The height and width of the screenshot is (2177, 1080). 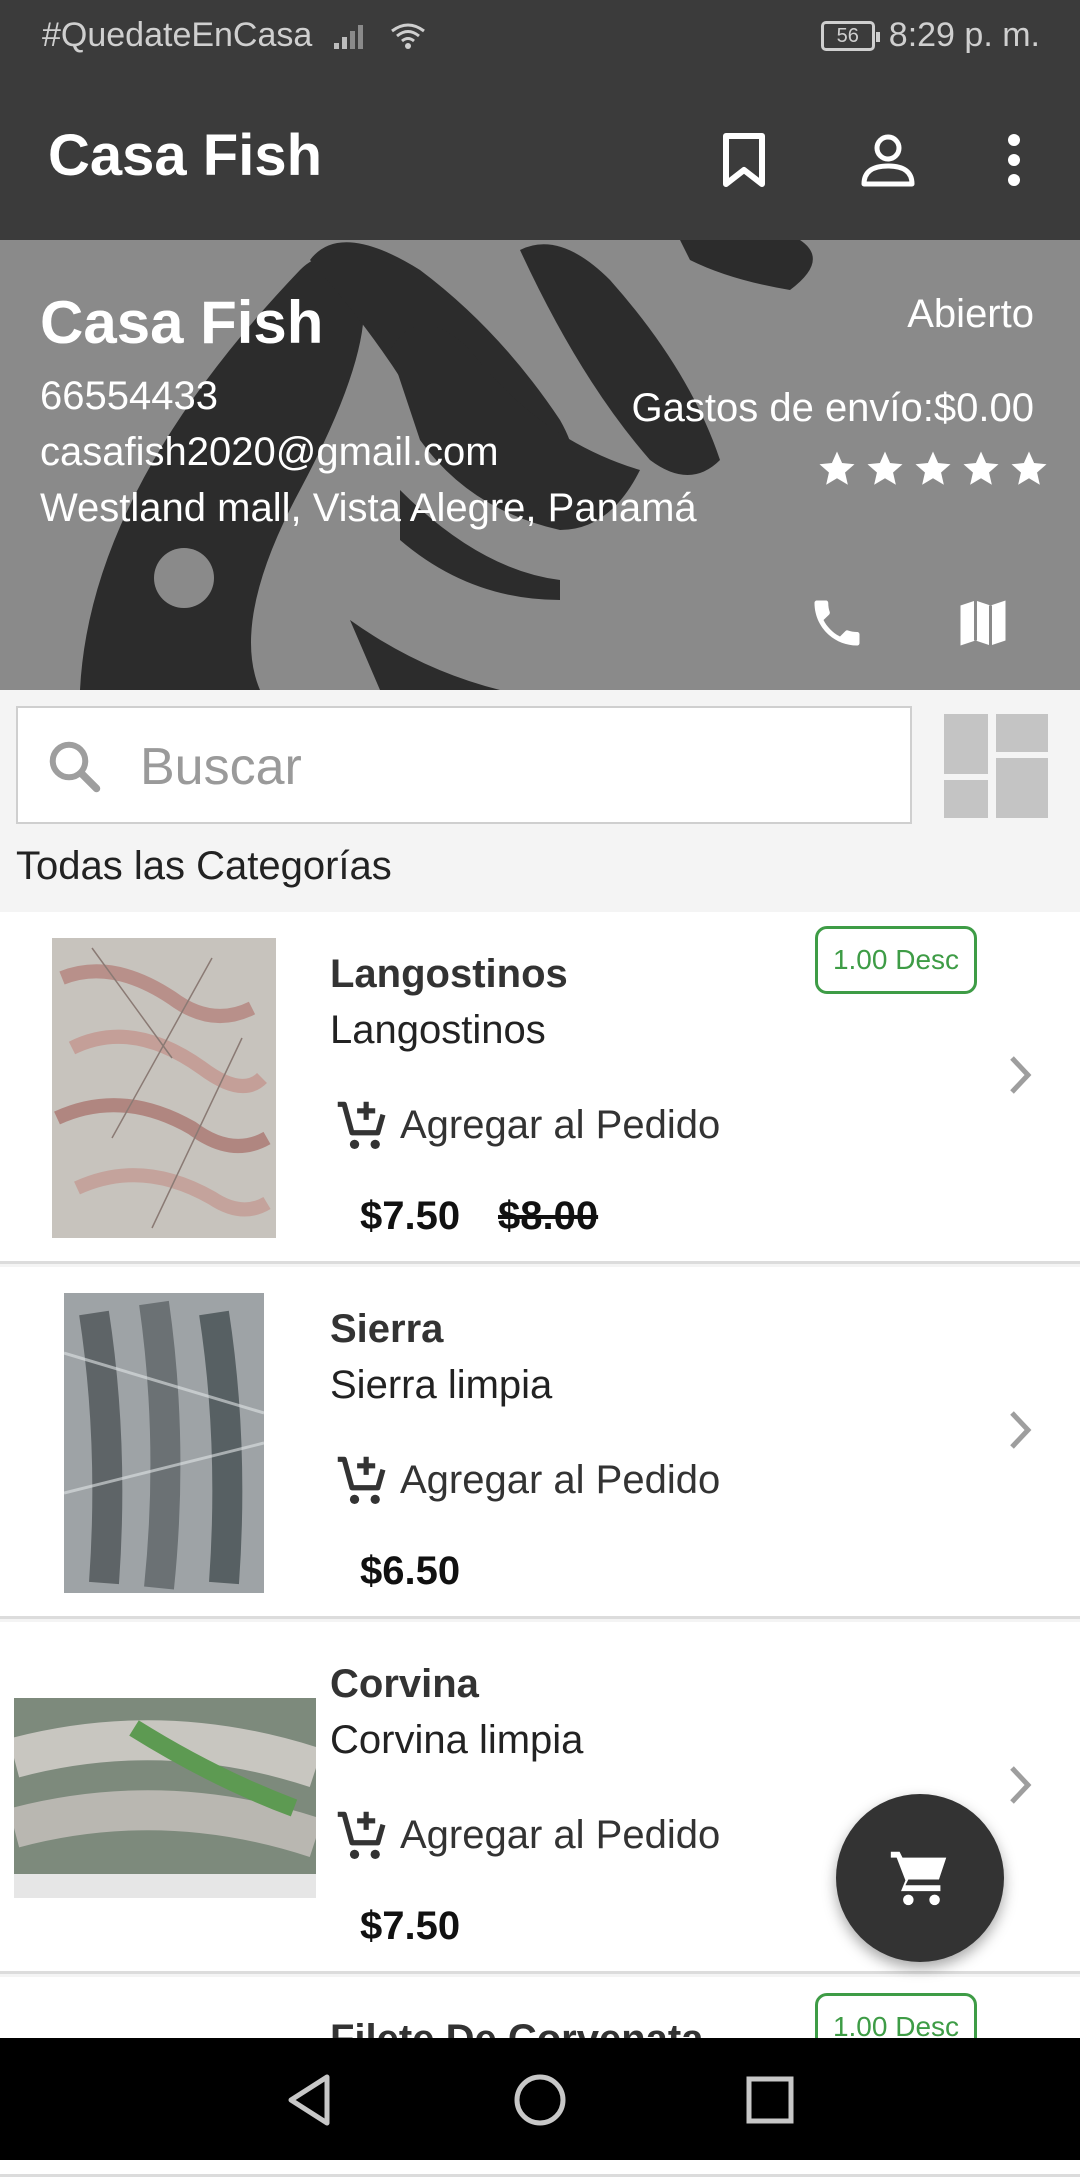 I want to click on map-button, so click(x=983, y=623).